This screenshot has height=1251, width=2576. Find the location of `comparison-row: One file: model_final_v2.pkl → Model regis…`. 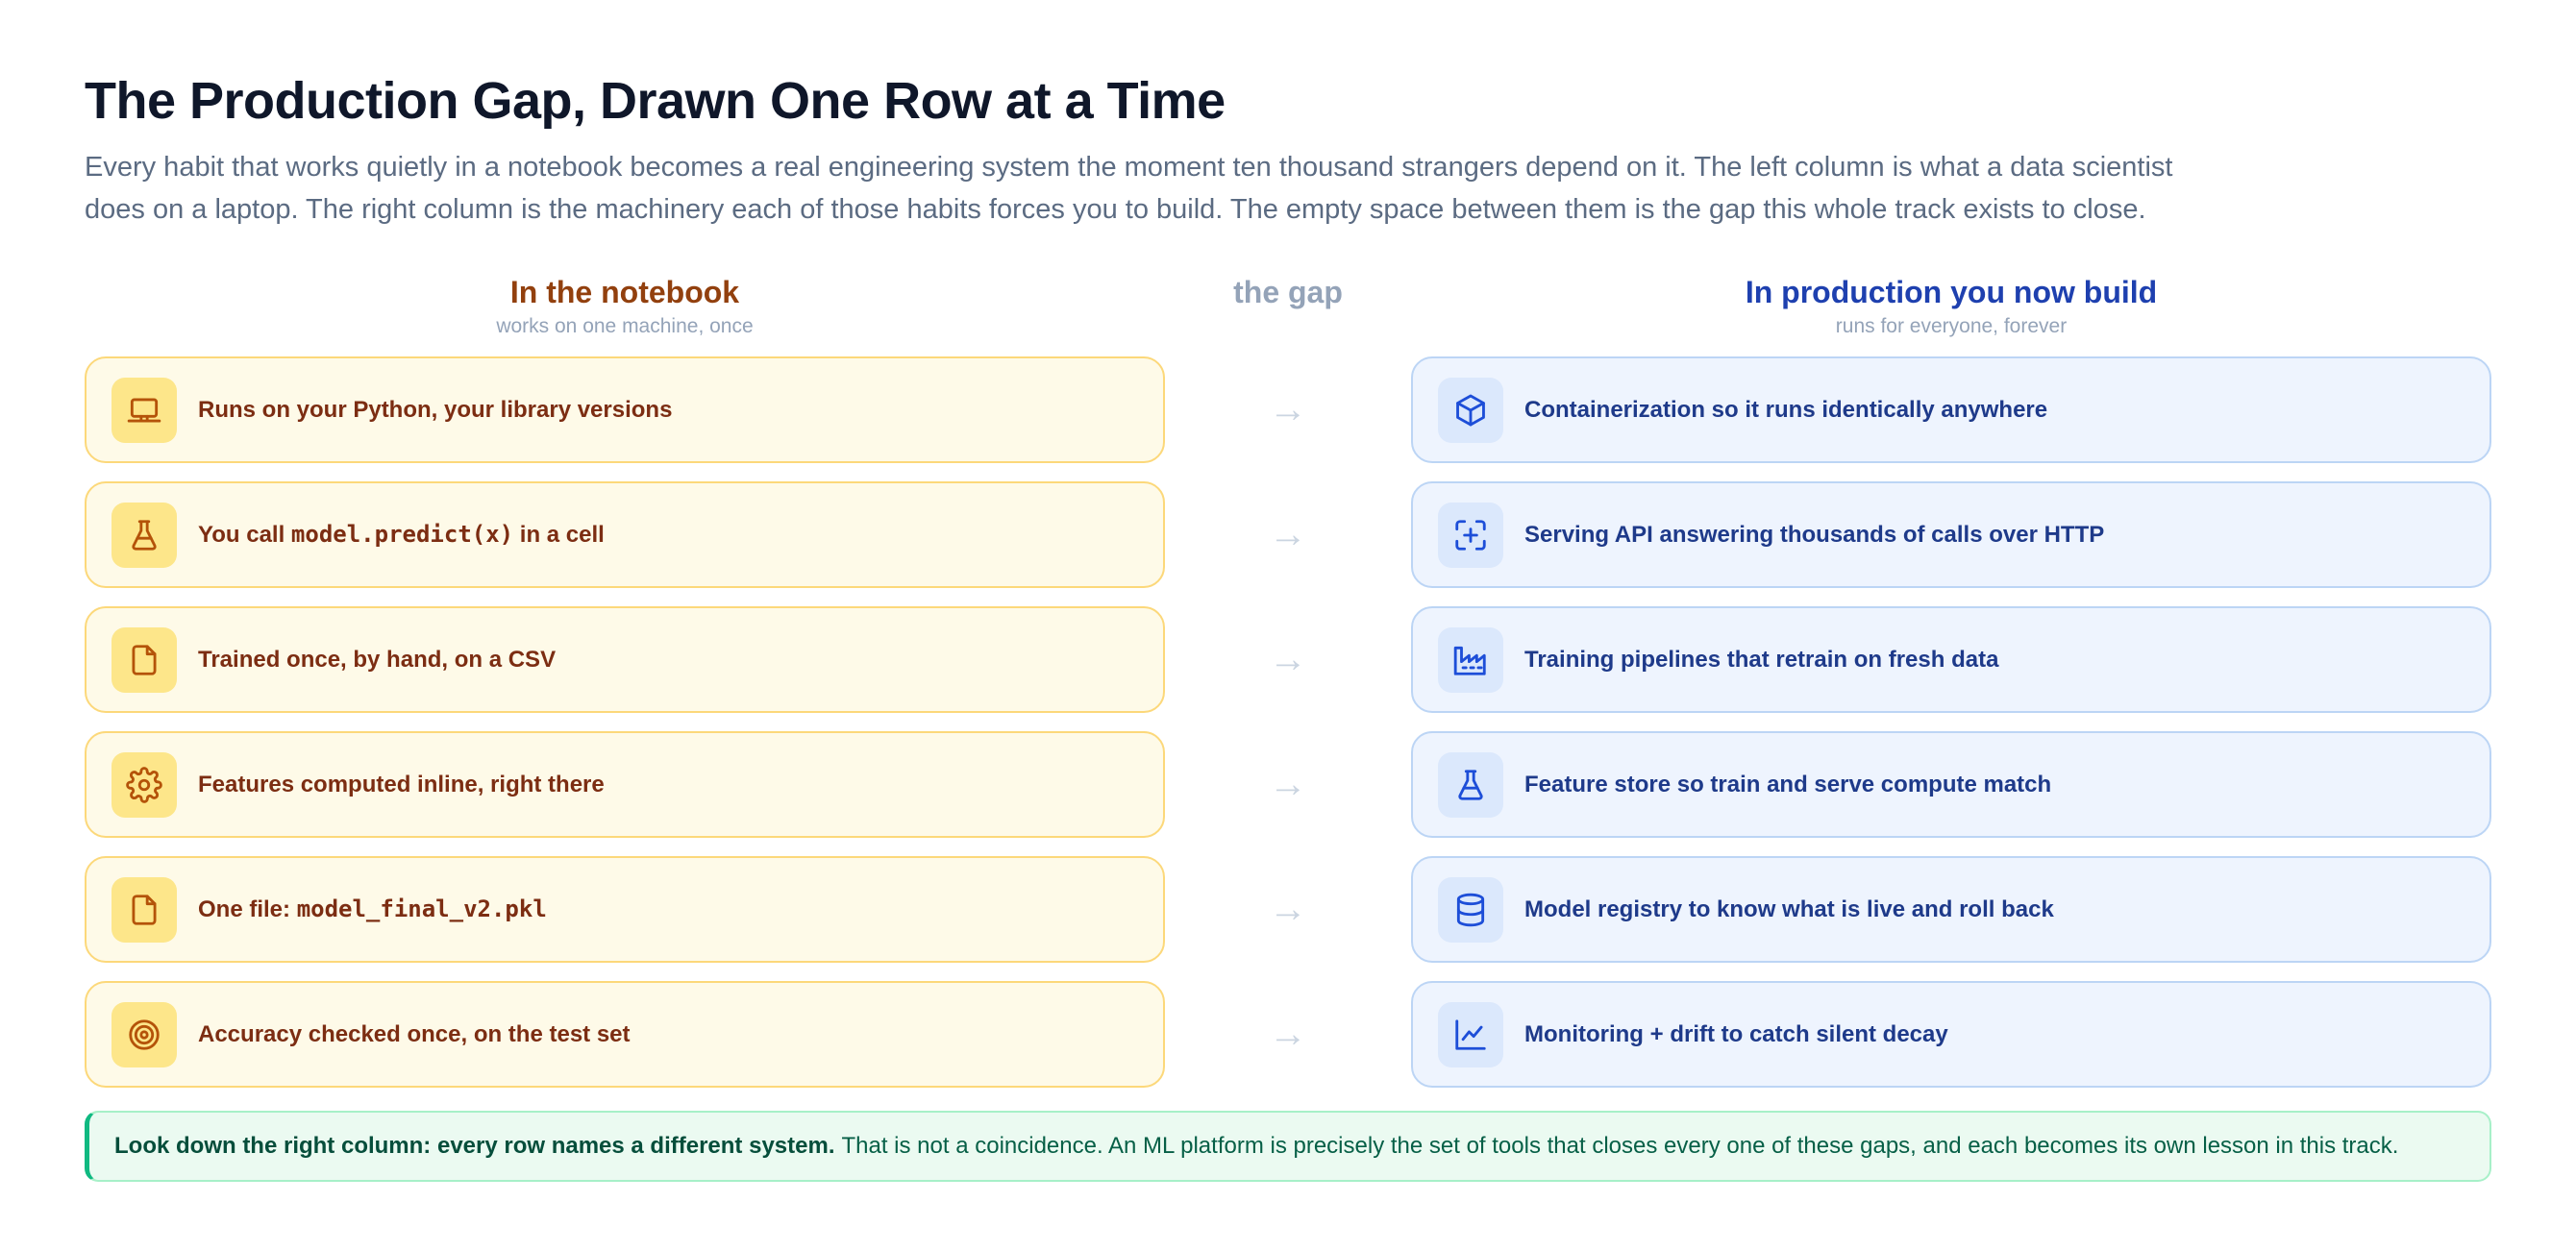

comparison-row: One file: model_final_v2.pkl → Model regis… is located at coordinates (1288, 909).